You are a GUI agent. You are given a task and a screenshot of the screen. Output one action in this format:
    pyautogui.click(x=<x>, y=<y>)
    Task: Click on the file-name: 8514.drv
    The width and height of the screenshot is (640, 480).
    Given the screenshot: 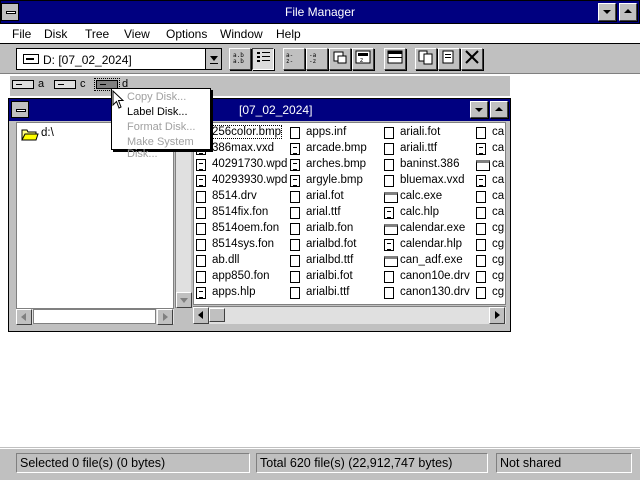 What is the action you would take?
    pyautogui.click(x=234, y=196)
    